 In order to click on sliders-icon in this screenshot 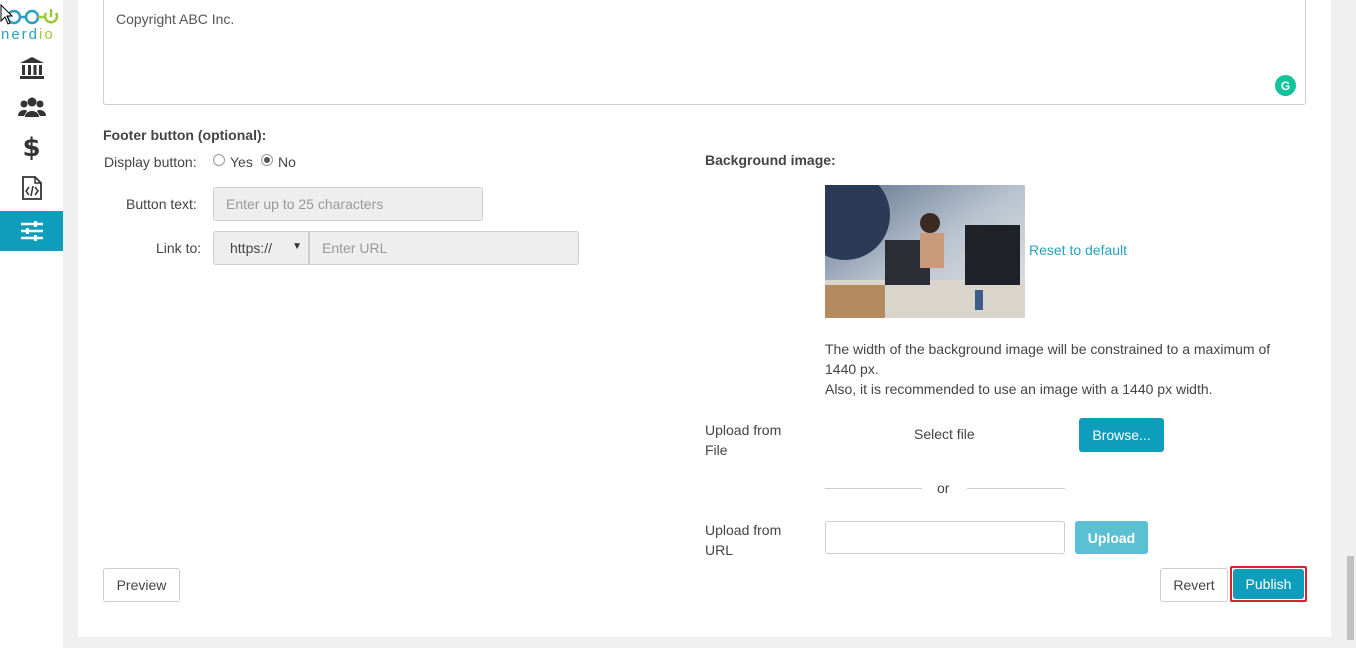, I will do `click(32, 231)`.